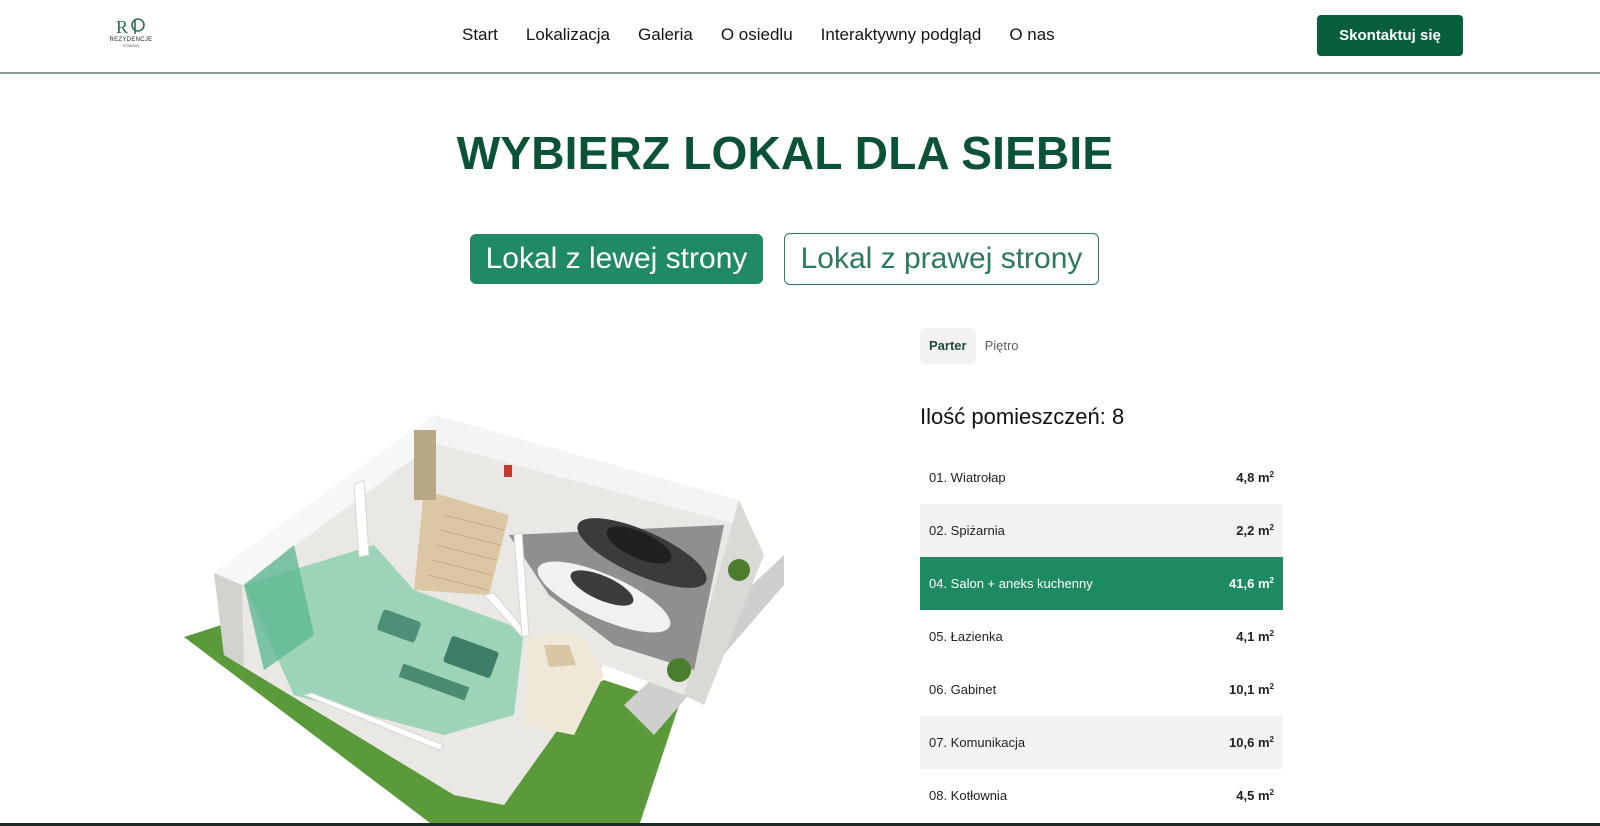 Image resolution: width=1600 pixels, height=826 pixels. I want to click on tab-right-unit: Lokal z prawej strony, so click(941, 259).